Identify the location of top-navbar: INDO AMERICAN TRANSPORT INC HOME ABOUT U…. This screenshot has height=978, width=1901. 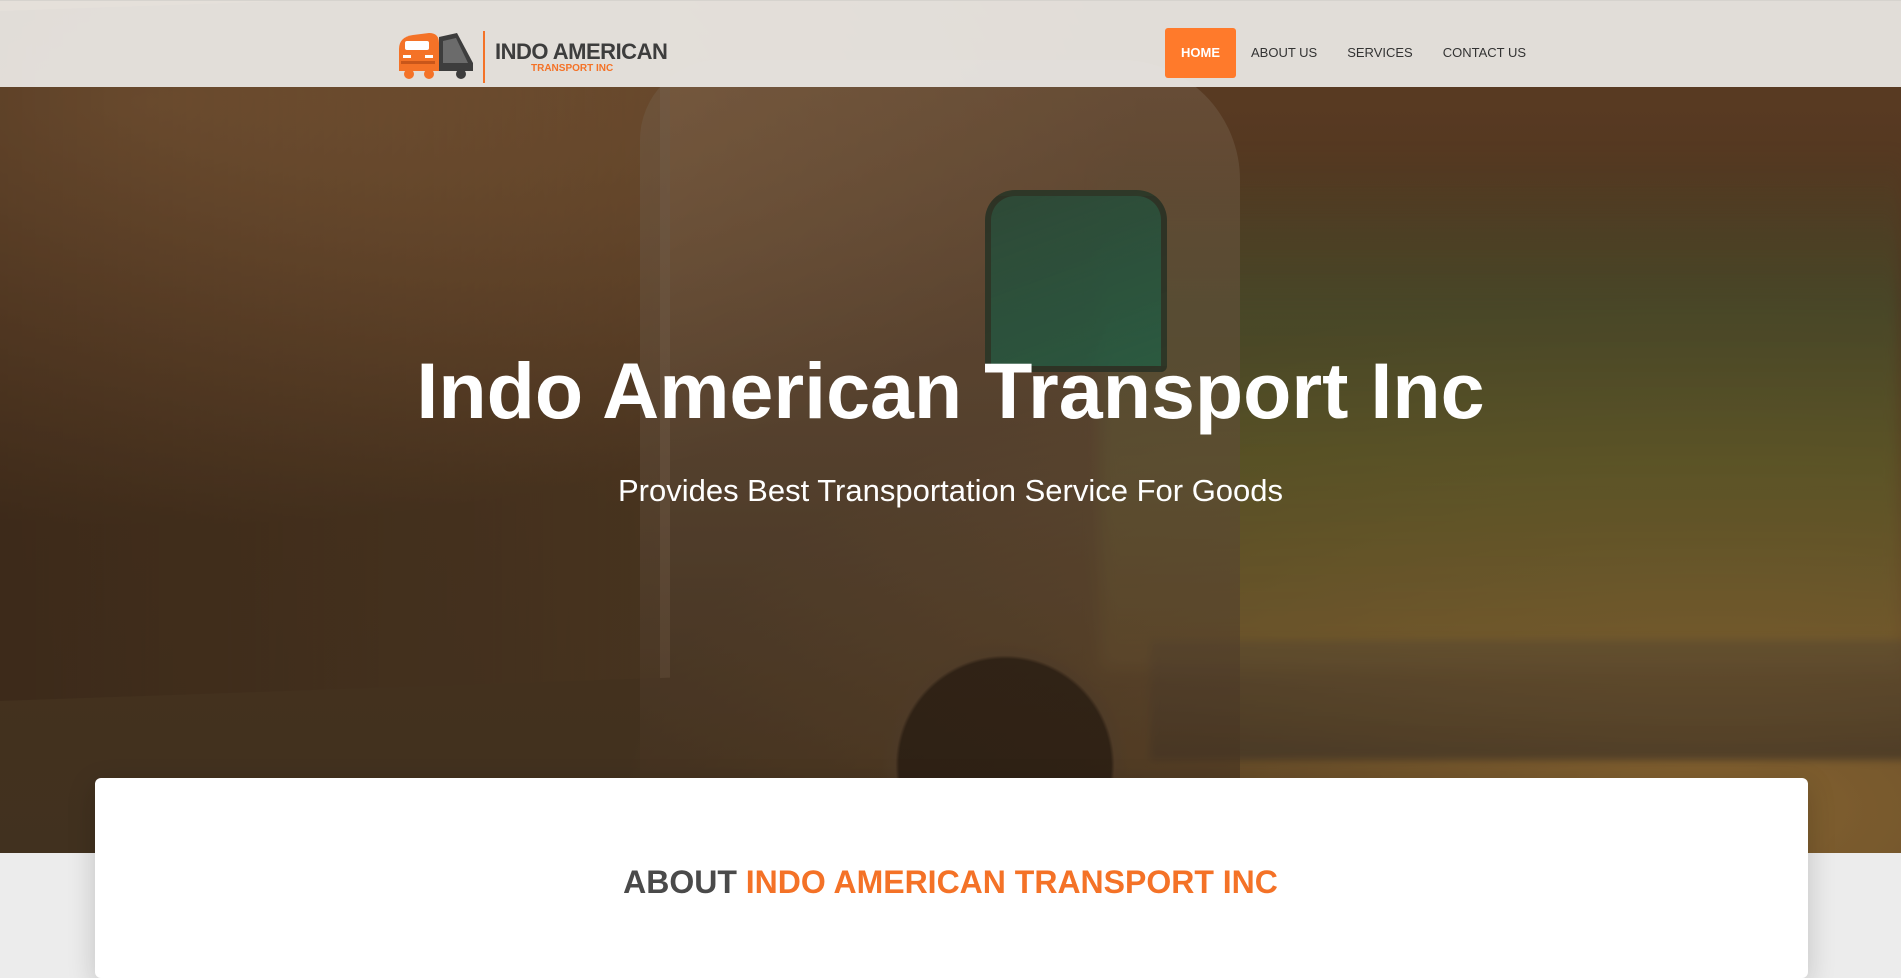
(950, 43).